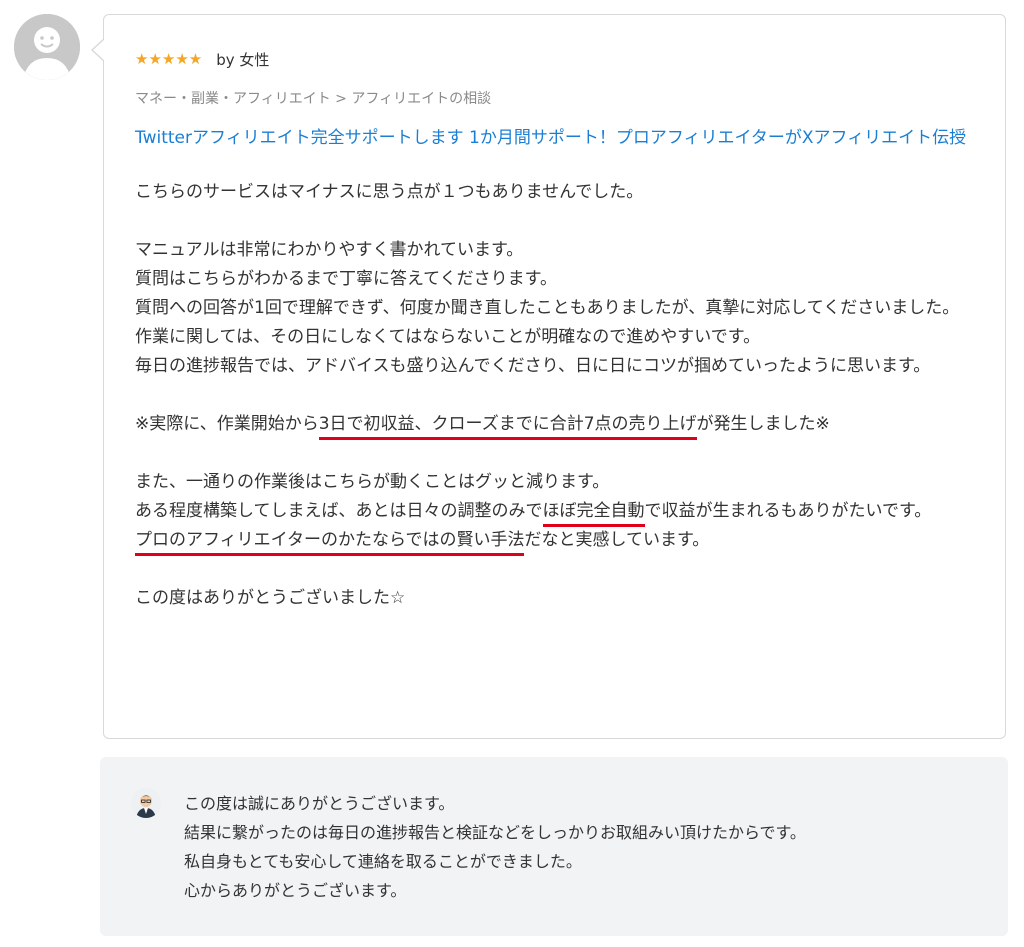 The width and height of the screenshot is (1024, 947). I want to click on review-text: ※実際に、作業開始から, so click(227, 424).